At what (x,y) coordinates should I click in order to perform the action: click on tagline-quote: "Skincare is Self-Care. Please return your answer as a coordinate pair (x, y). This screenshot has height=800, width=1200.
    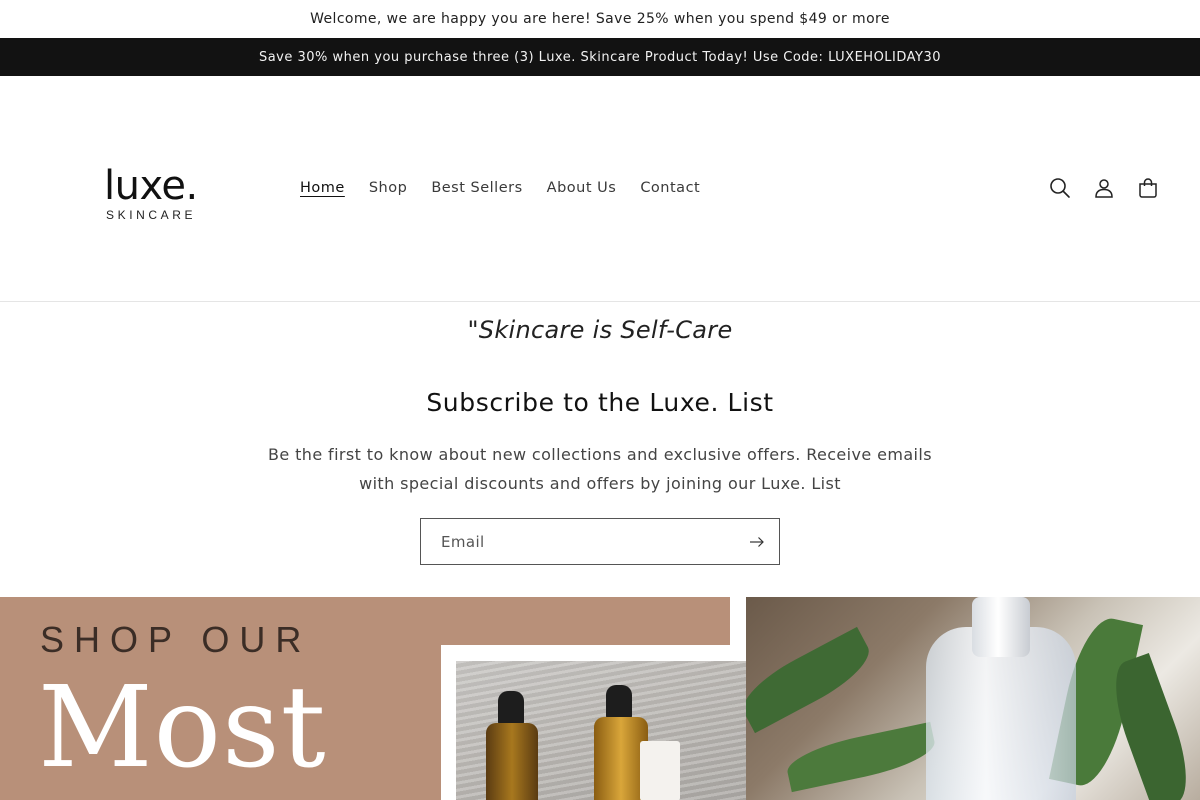
    Looking at the image, I should click on (600, 330).